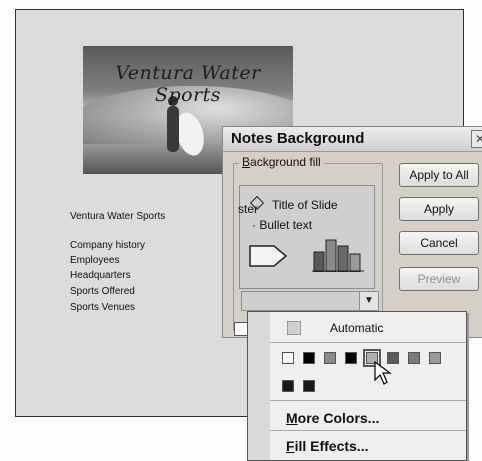 The height and width of the screenshot is (461, 482). I want to click on preview-button: Preview, so click(439, 279).